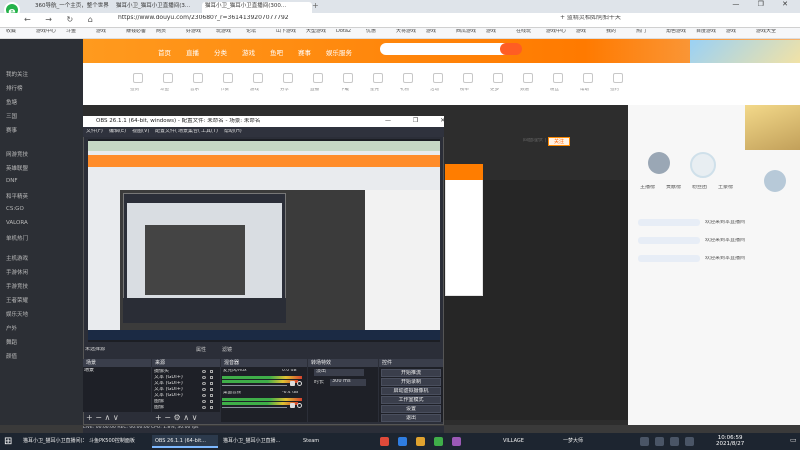  What do you see at coordinates (69, 19) in the screenshot?
I see `nav-buttons: ← → ↻ ⌂` at bounding box center [69, 19].